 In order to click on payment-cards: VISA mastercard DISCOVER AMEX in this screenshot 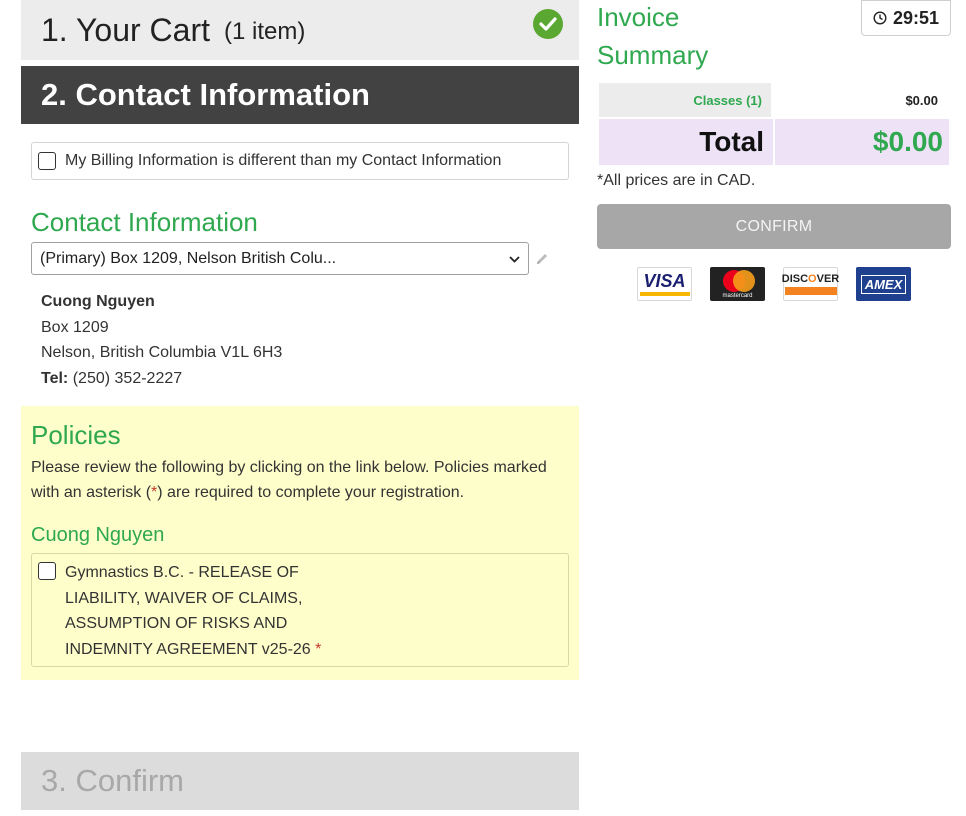, I will do `click(774, 284)`.